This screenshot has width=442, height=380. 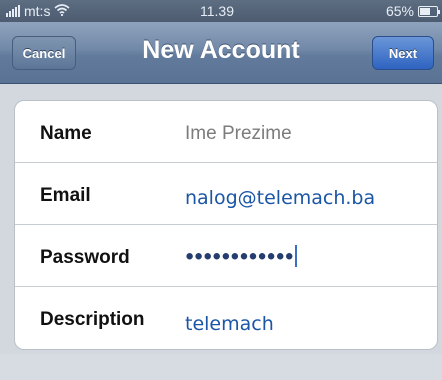 I want to click on status-left: mt:s, so click(x=38, y=11).